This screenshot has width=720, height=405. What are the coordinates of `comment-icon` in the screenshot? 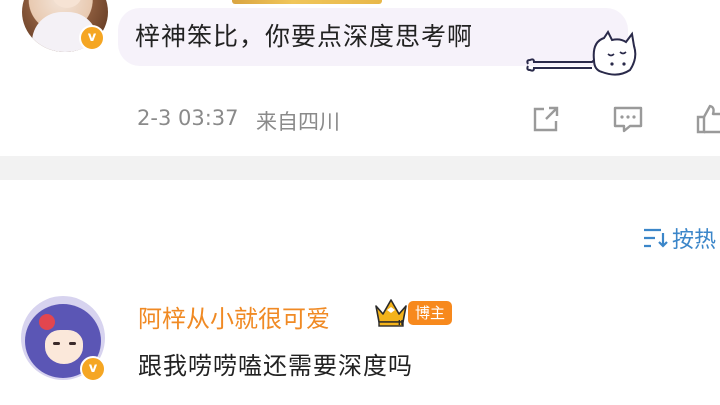 It's located at (628, 119).